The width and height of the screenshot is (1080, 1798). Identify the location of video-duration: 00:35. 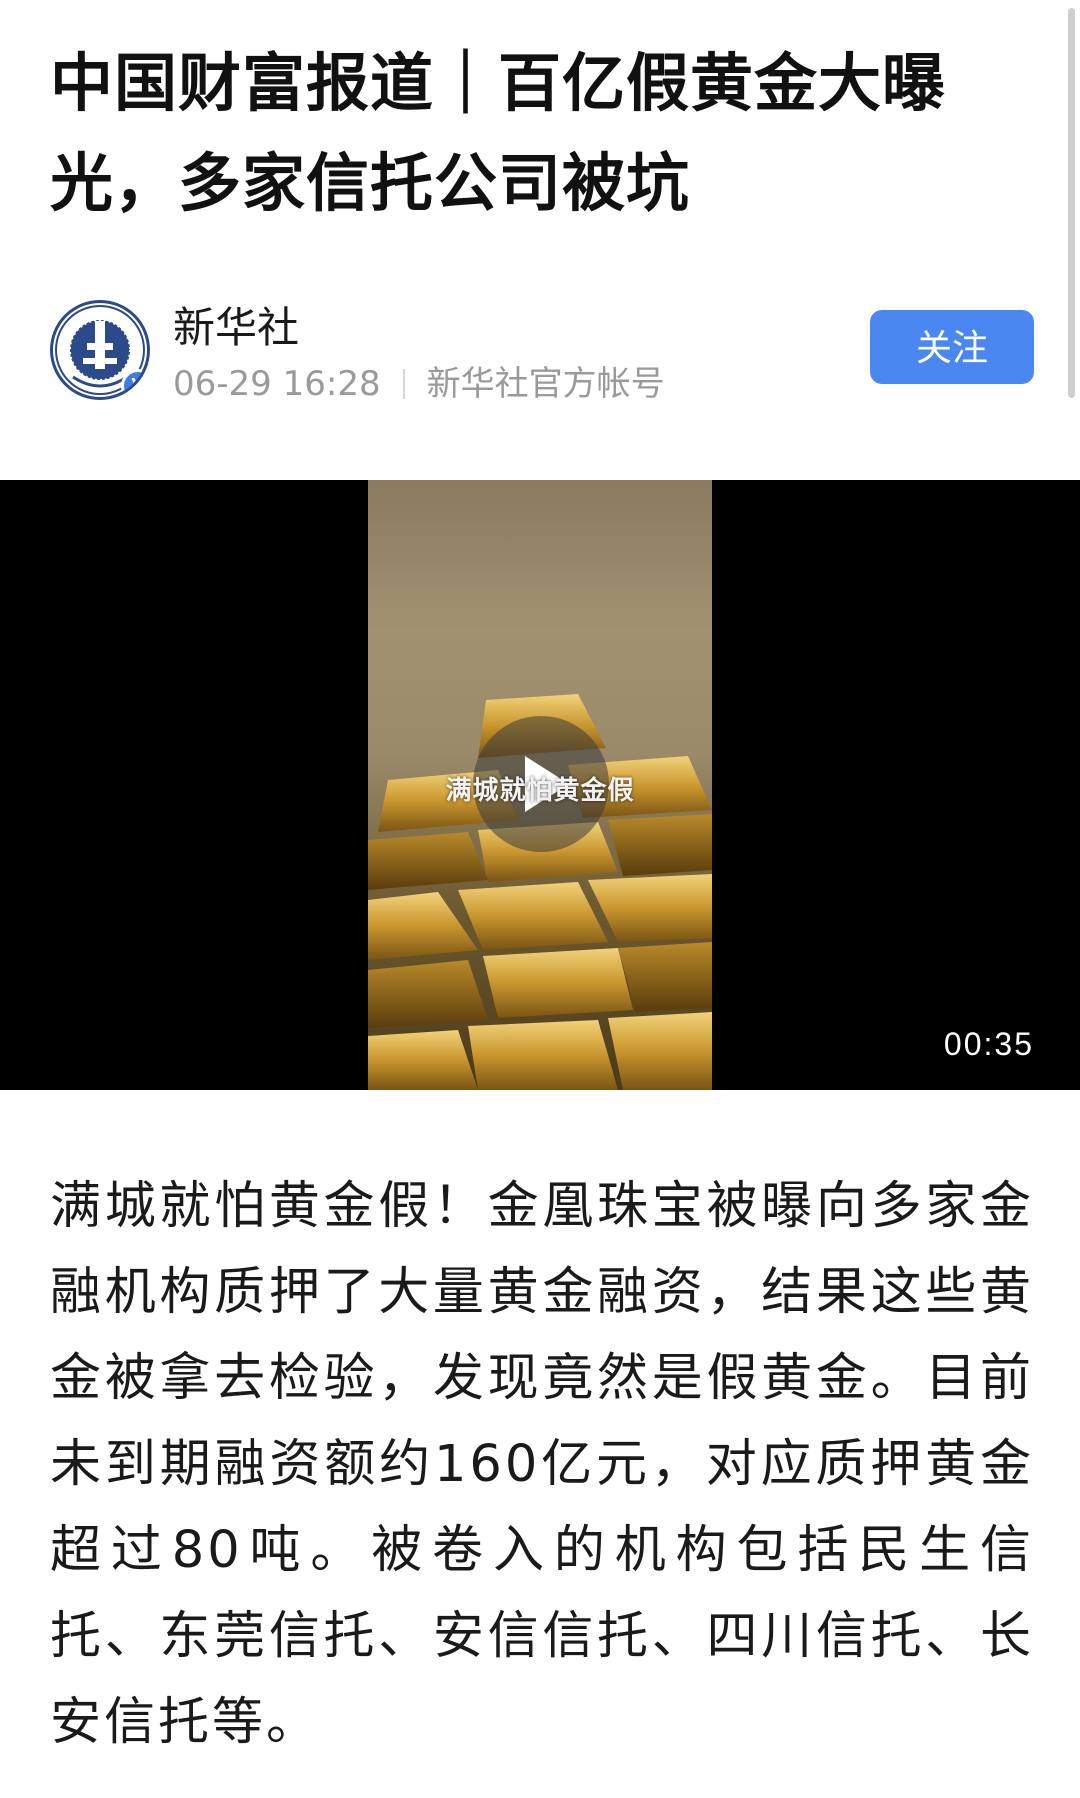
(988, 1044).